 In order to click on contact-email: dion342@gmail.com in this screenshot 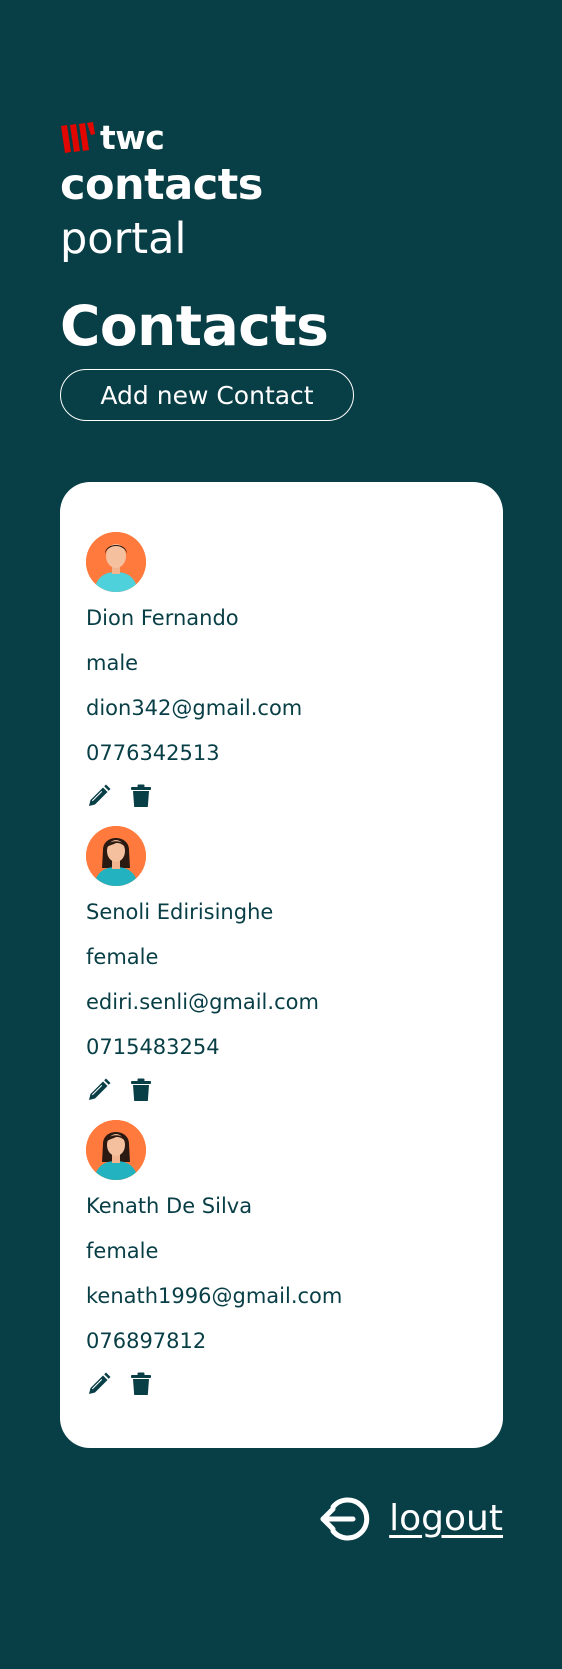, I will do `click(194, 708)`.